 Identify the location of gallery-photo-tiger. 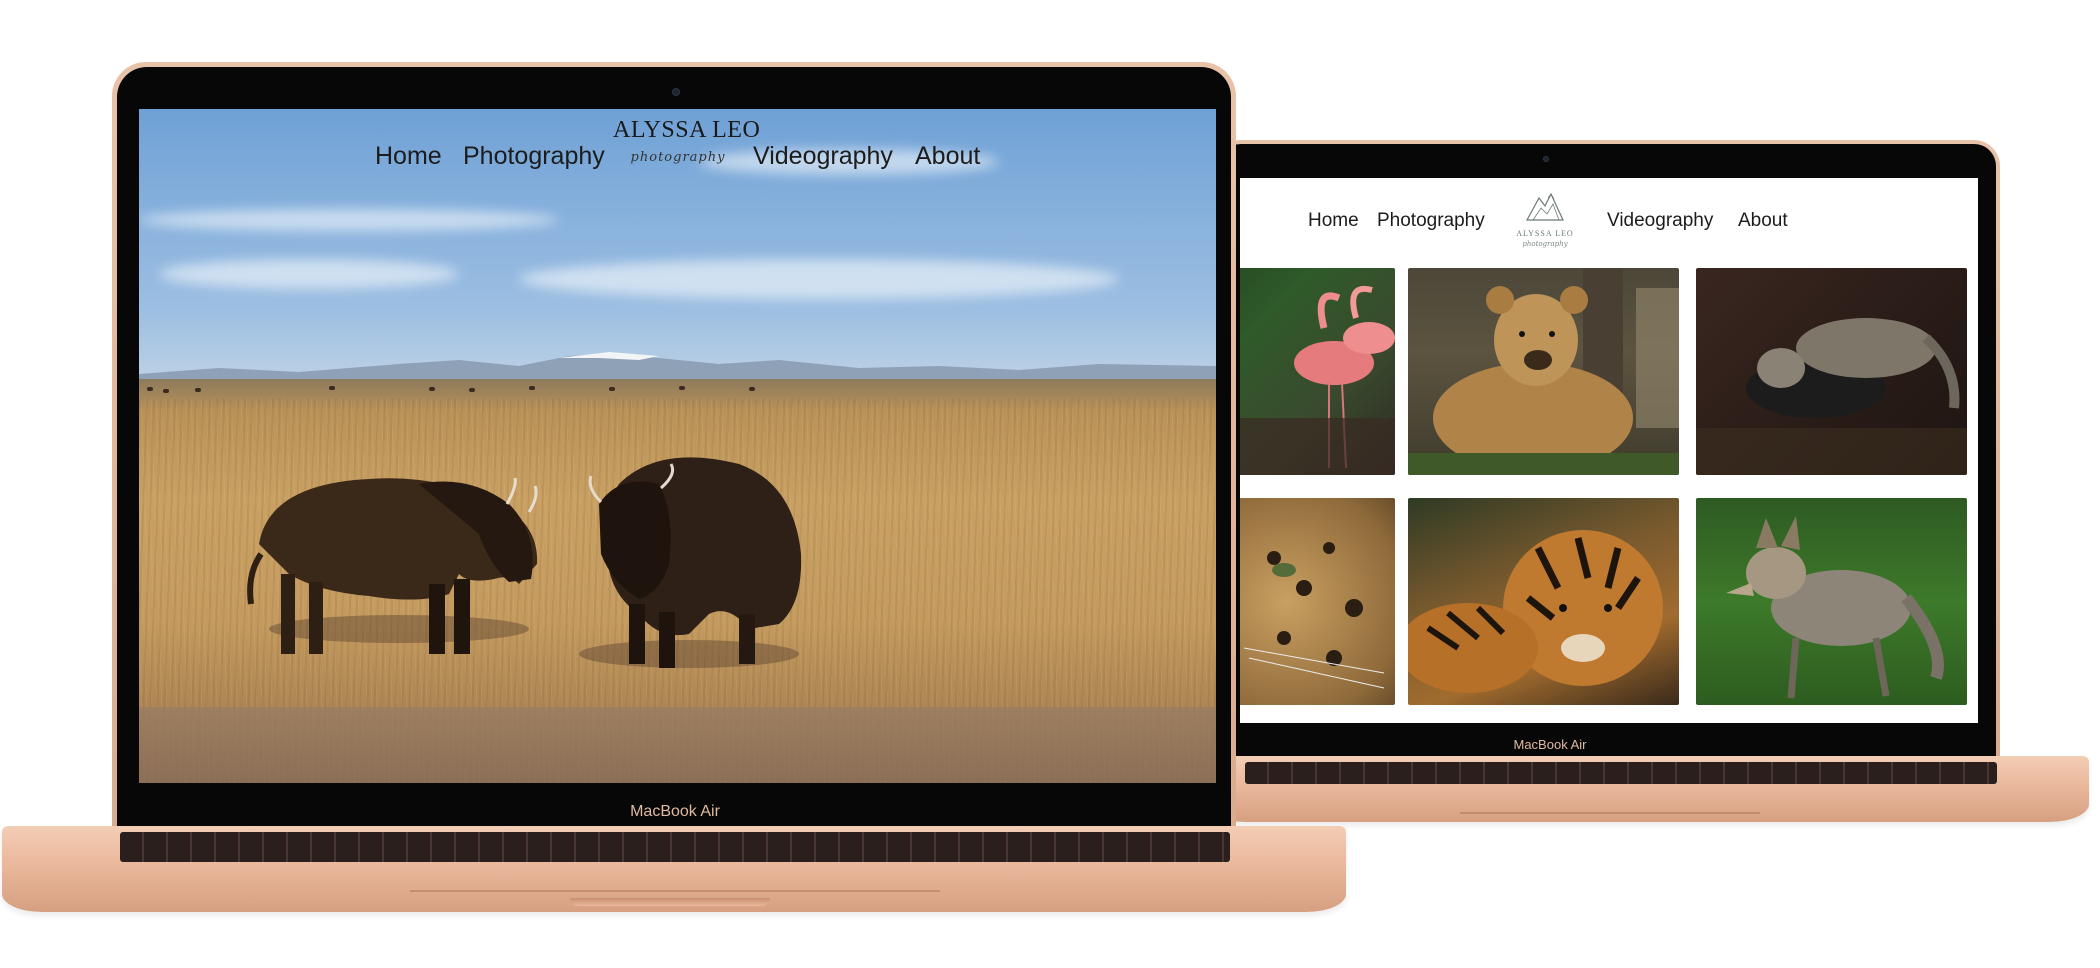
(1543, 601).